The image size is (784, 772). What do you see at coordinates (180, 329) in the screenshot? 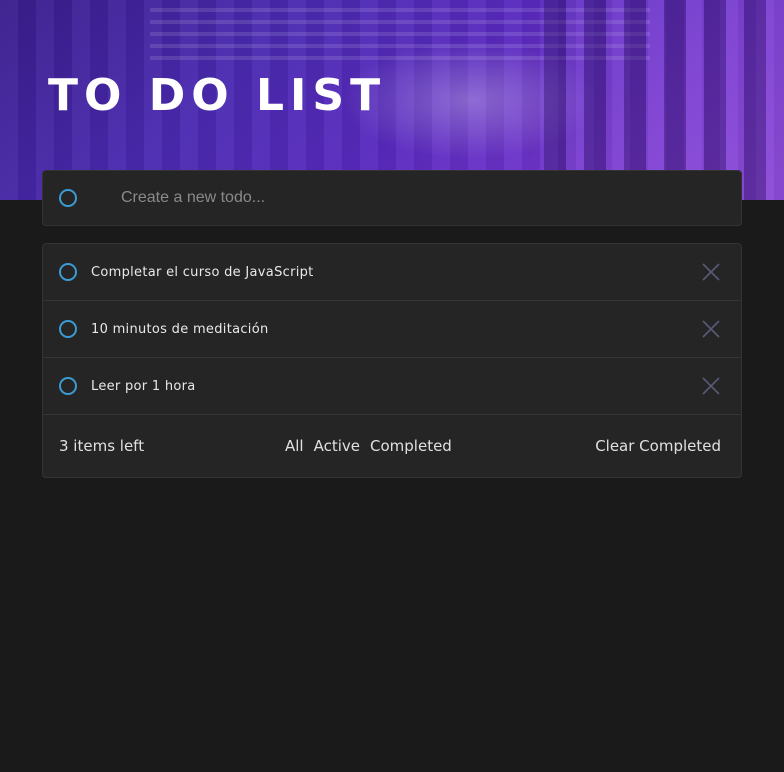
I see `todo-text: 10 minutos de meditación` at bounding box center [180, 329].